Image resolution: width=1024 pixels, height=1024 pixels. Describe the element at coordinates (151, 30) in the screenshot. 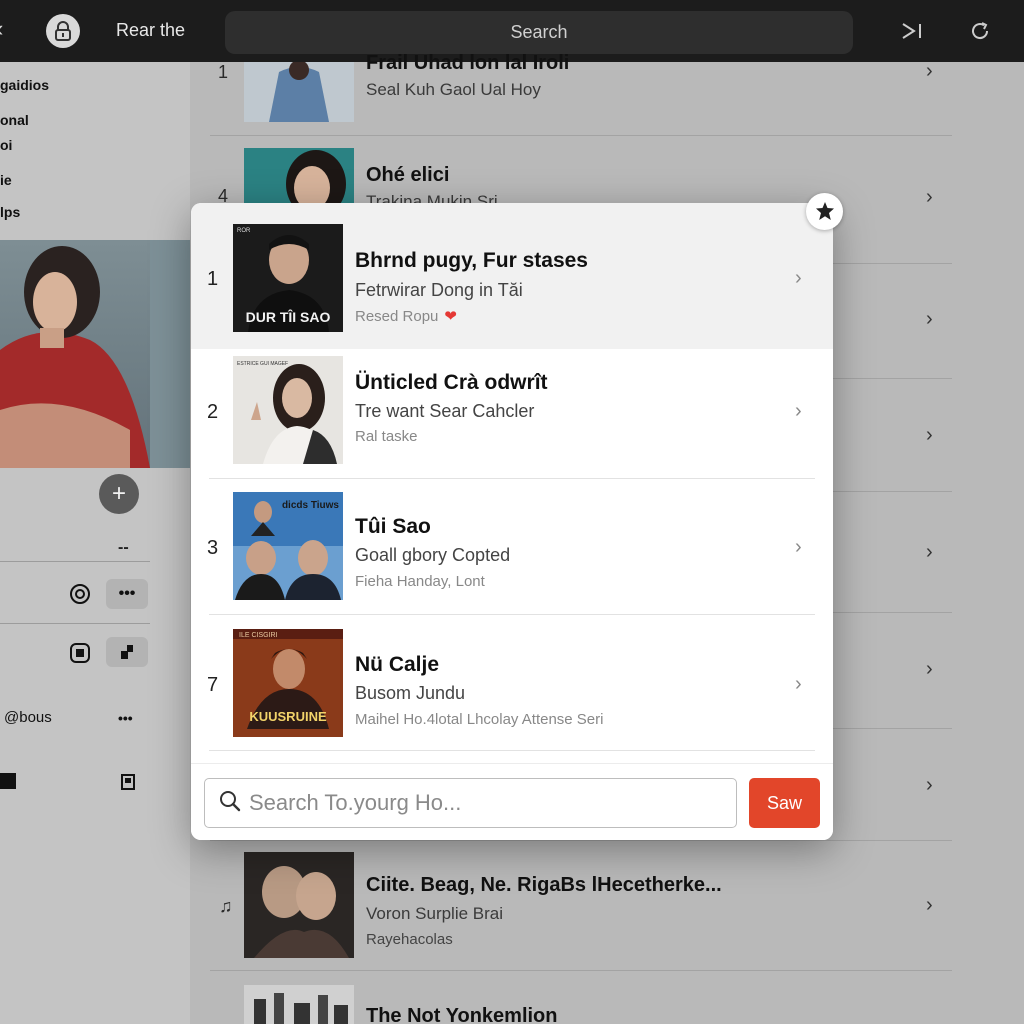

I see `app-title: Rear the` at that location.